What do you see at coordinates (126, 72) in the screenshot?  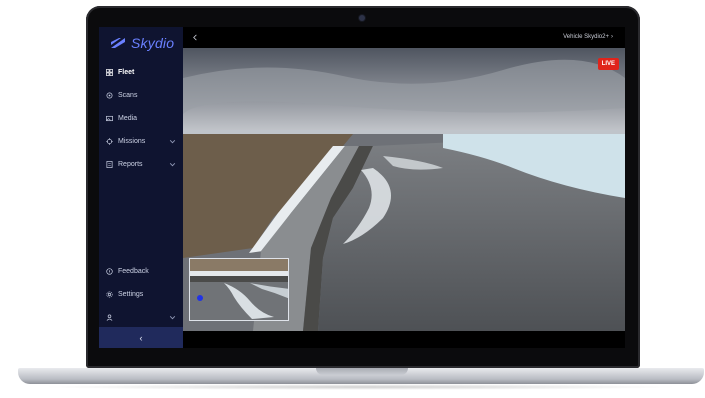 I see `sidebar-item-label: Fleet` at bounding box center [126, 72].